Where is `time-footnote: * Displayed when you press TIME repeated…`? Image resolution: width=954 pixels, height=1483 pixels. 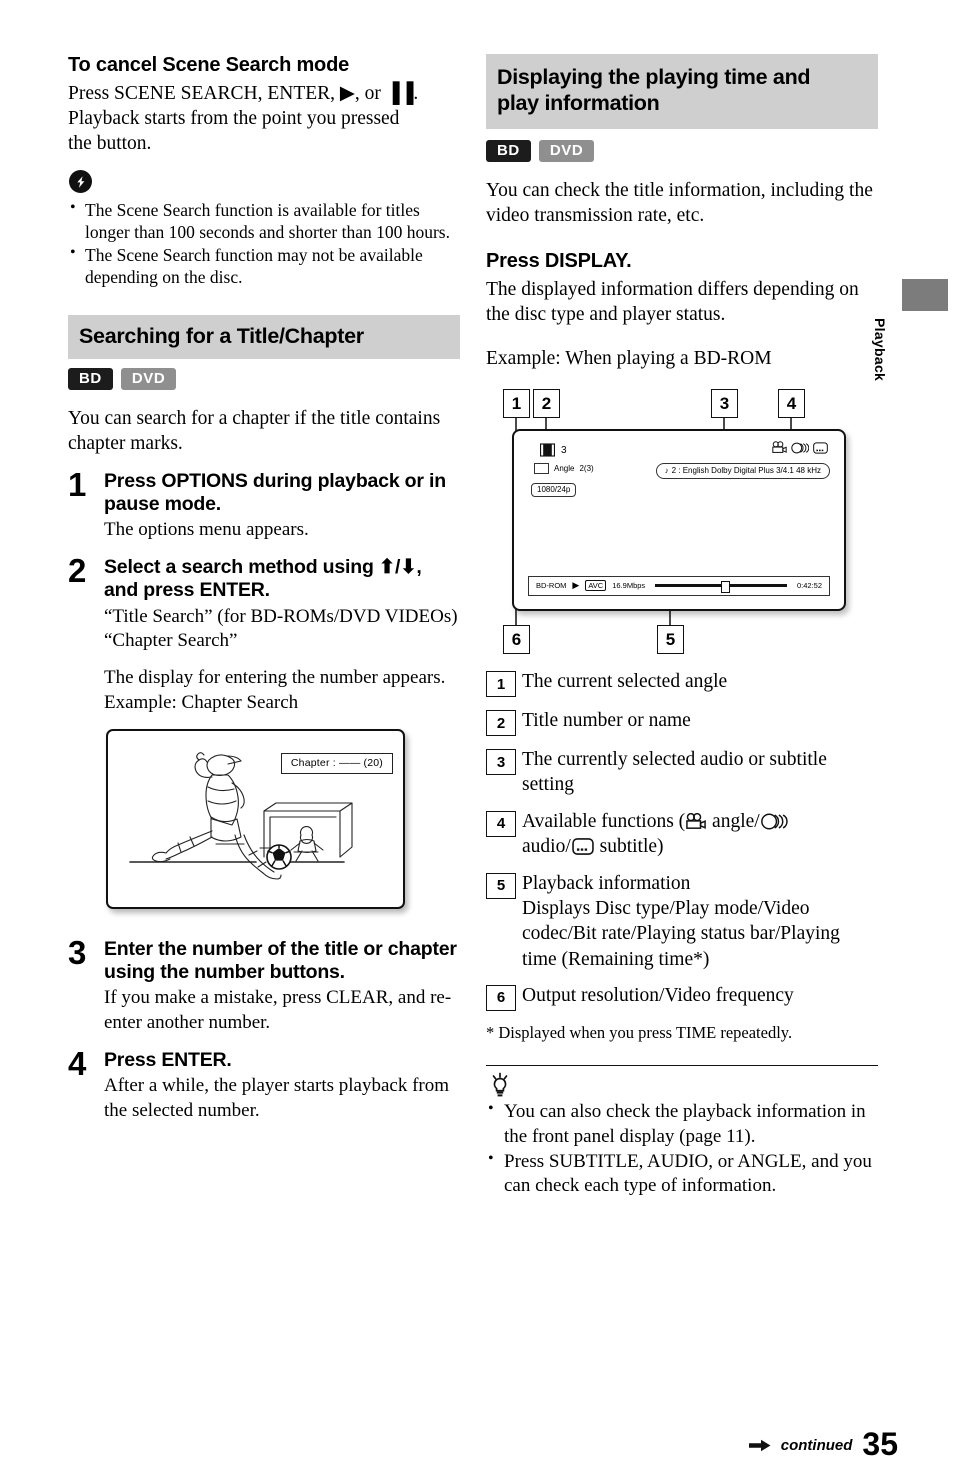
time-footnote: * Displayed when you press TIME repeated… is located at coordinates (639, 1032).